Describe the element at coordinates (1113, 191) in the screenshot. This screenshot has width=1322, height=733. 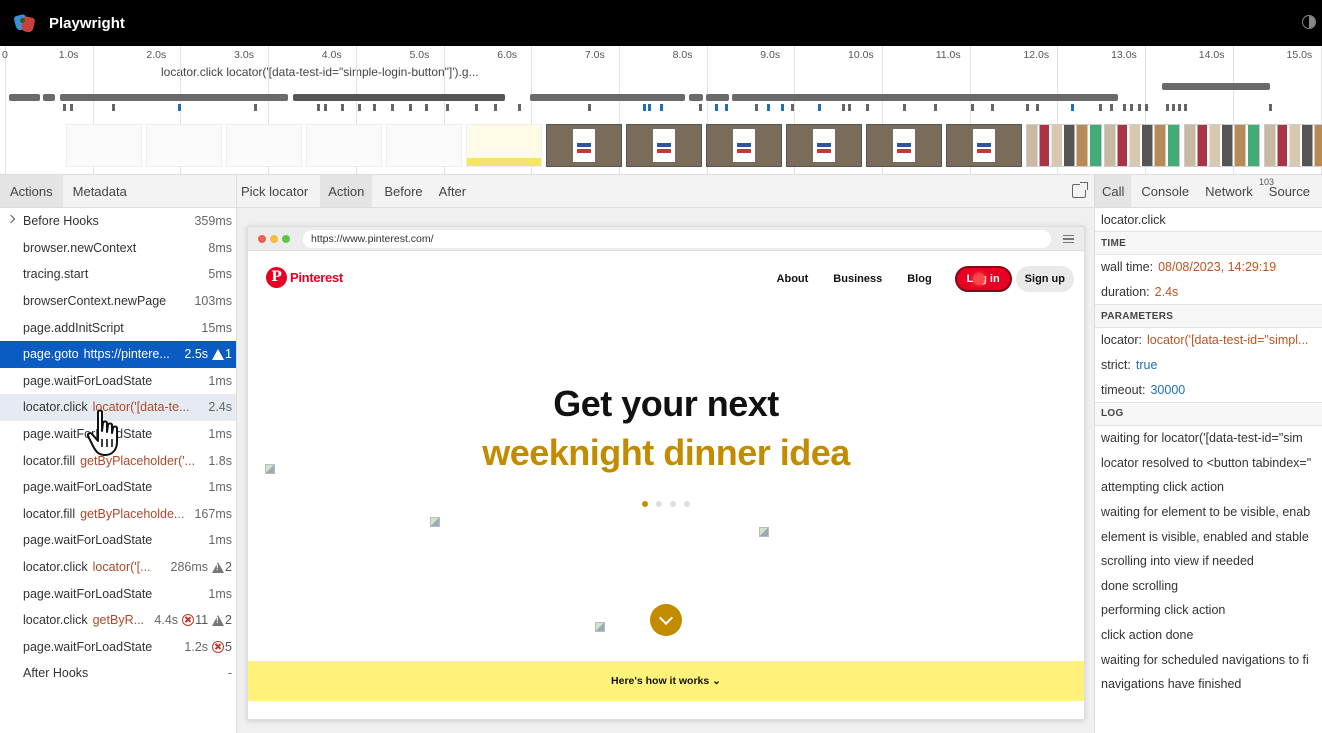
I see `tab-call: Call` at that location.